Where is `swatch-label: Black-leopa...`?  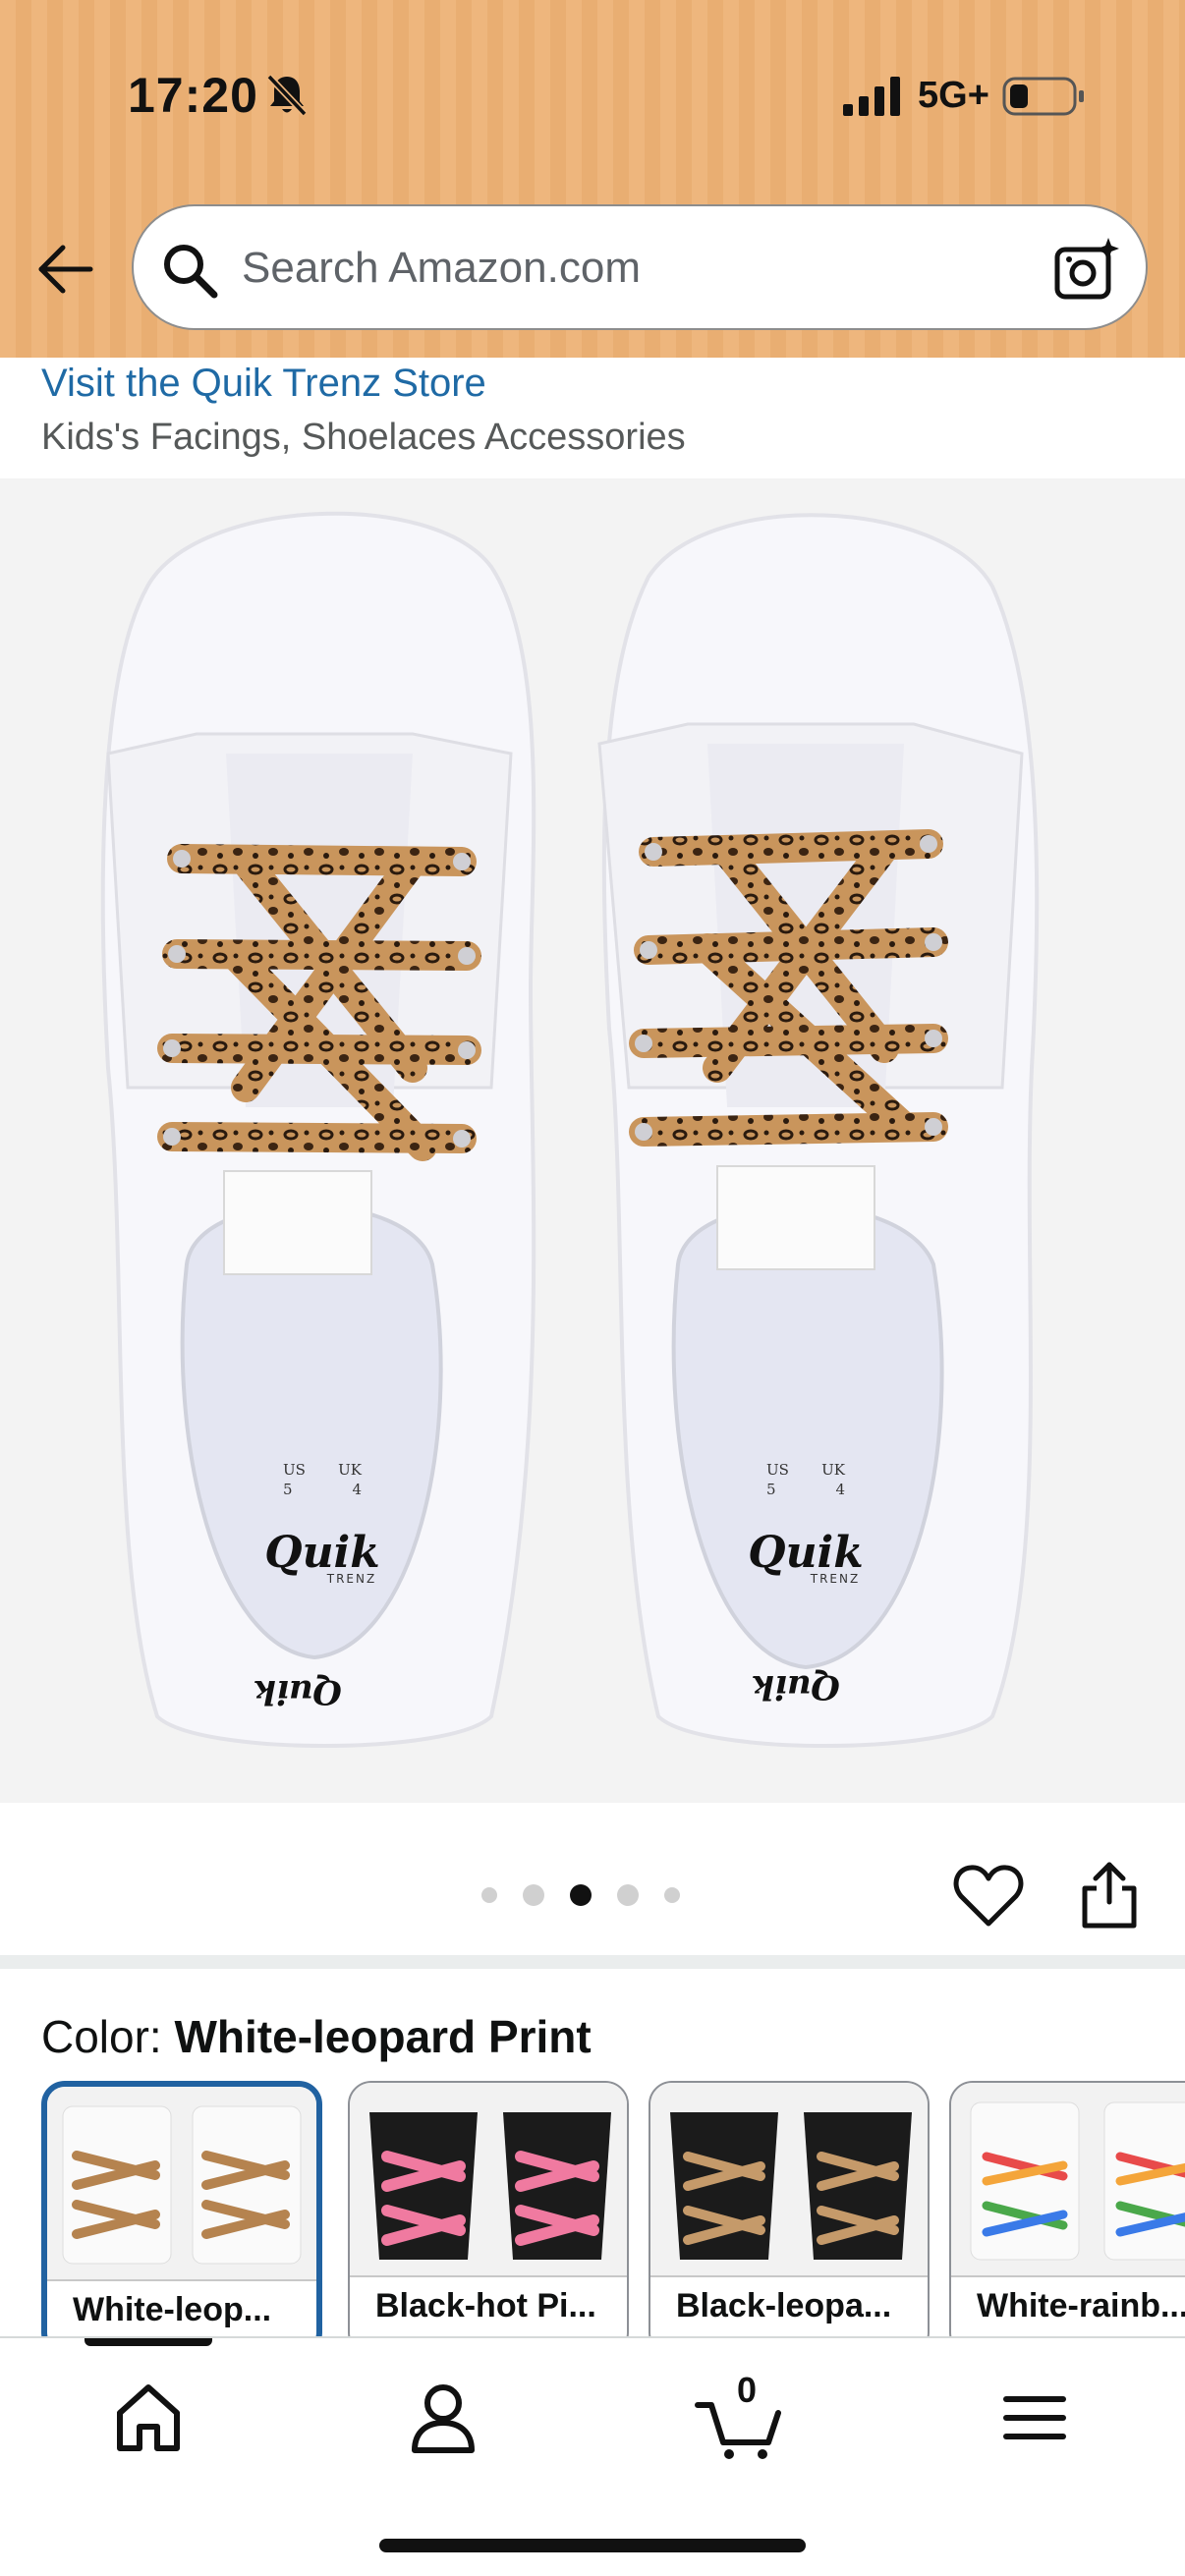 swatch-label: Black-leopa... is located at coordinates (784, 2305).